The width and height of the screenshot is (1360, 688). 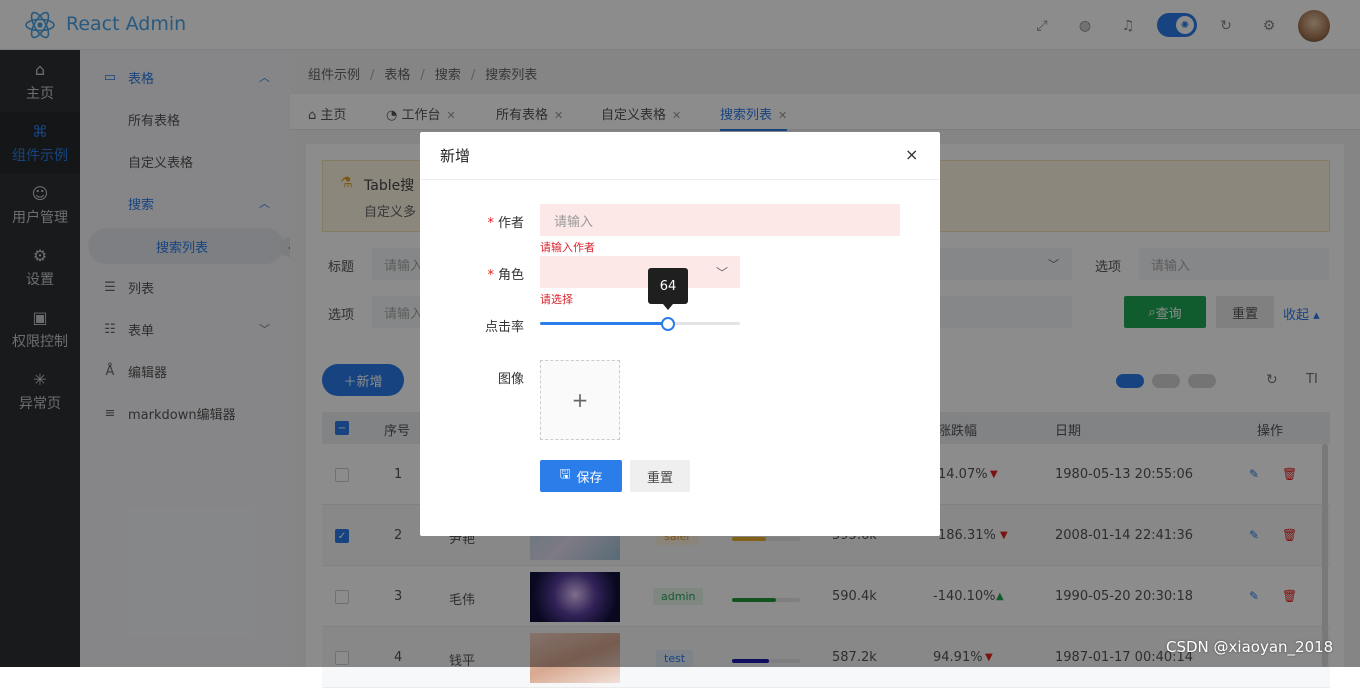 I want to click on role-select: ﹀, so click(x=640, y=272).